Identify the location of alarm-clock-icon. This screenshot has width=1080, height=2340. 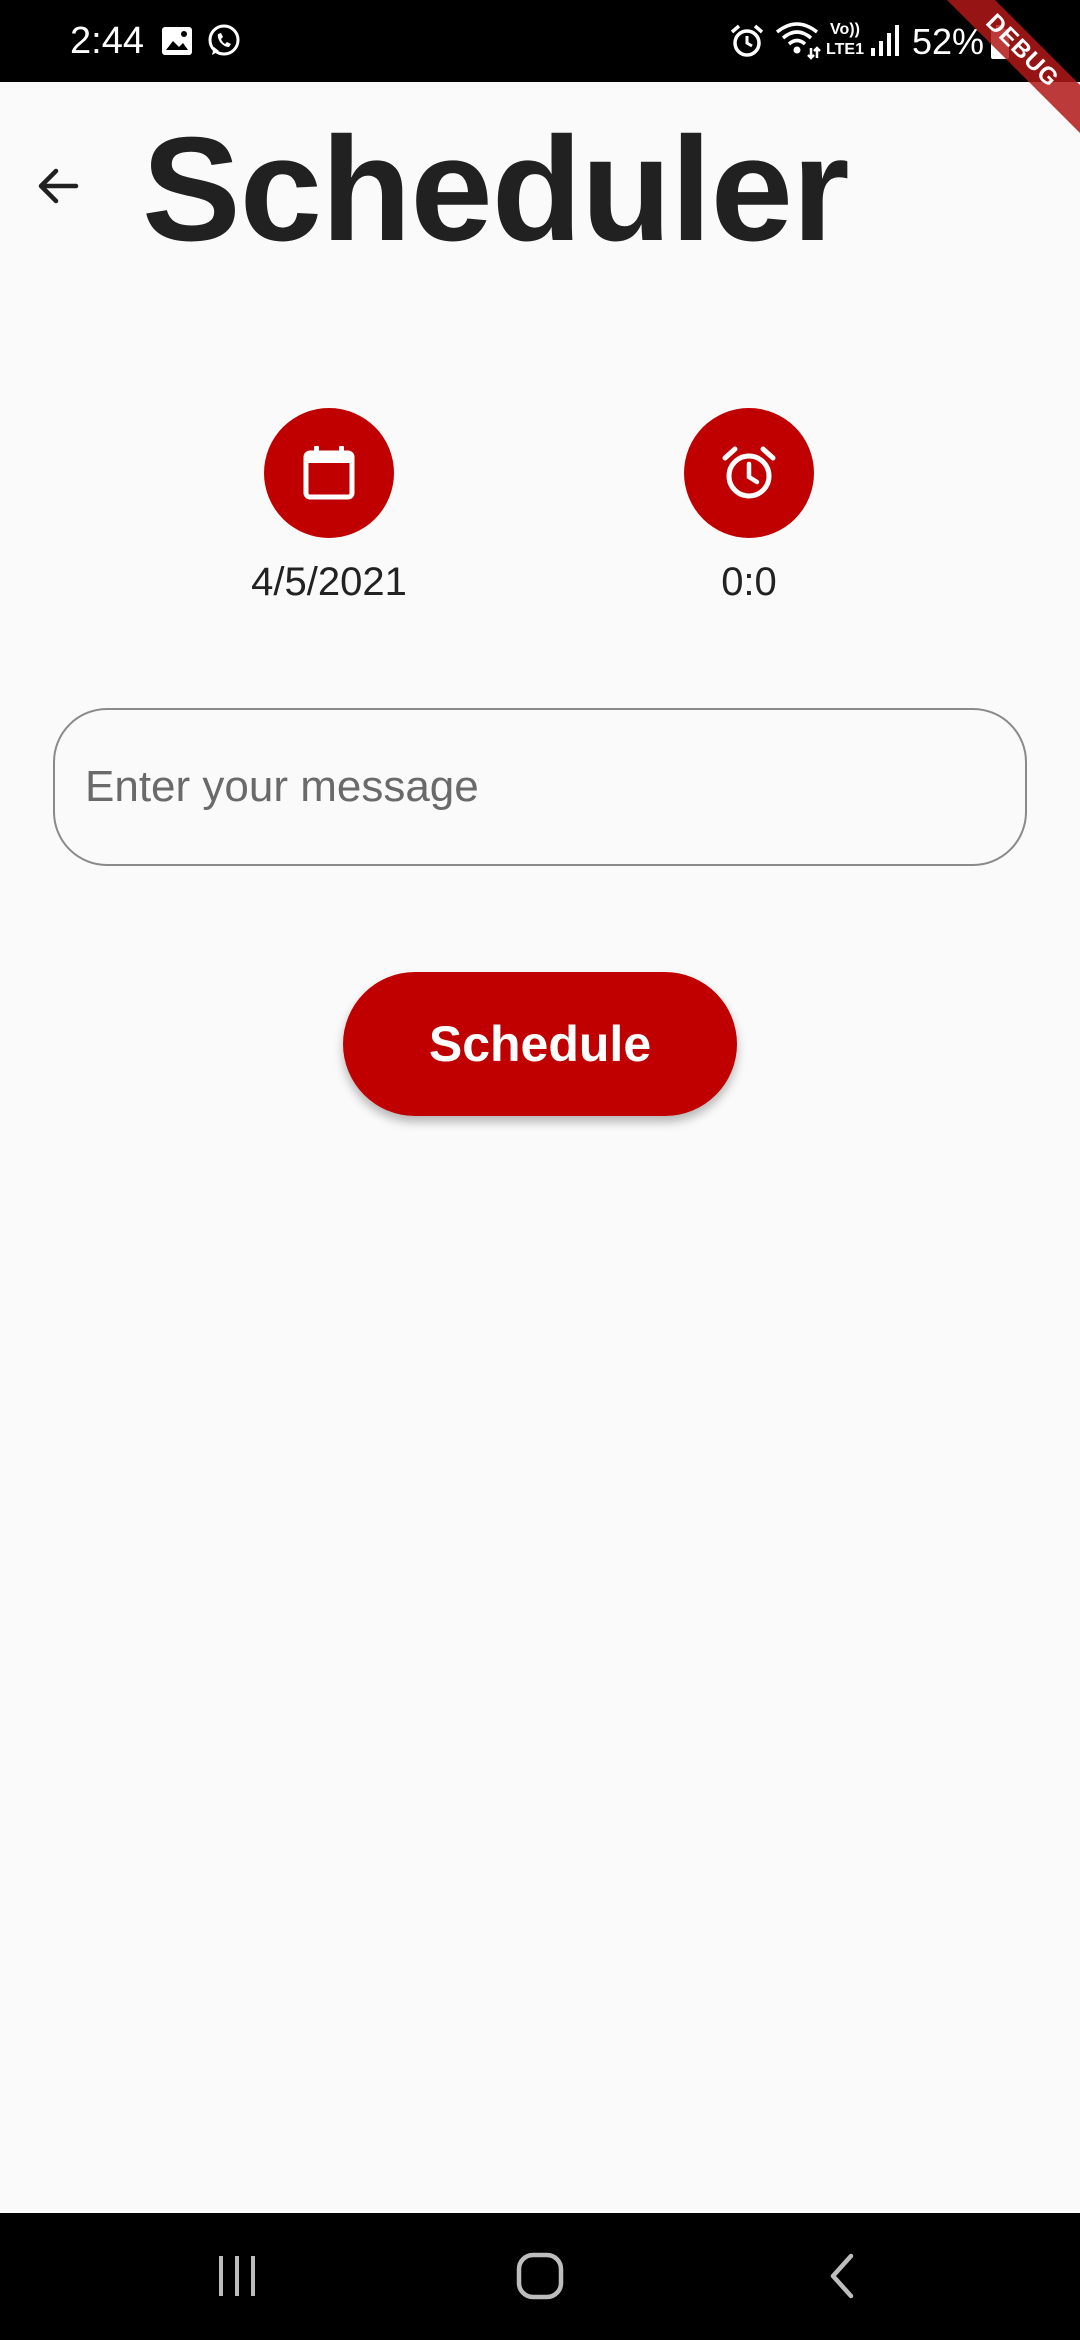
(749, 472).